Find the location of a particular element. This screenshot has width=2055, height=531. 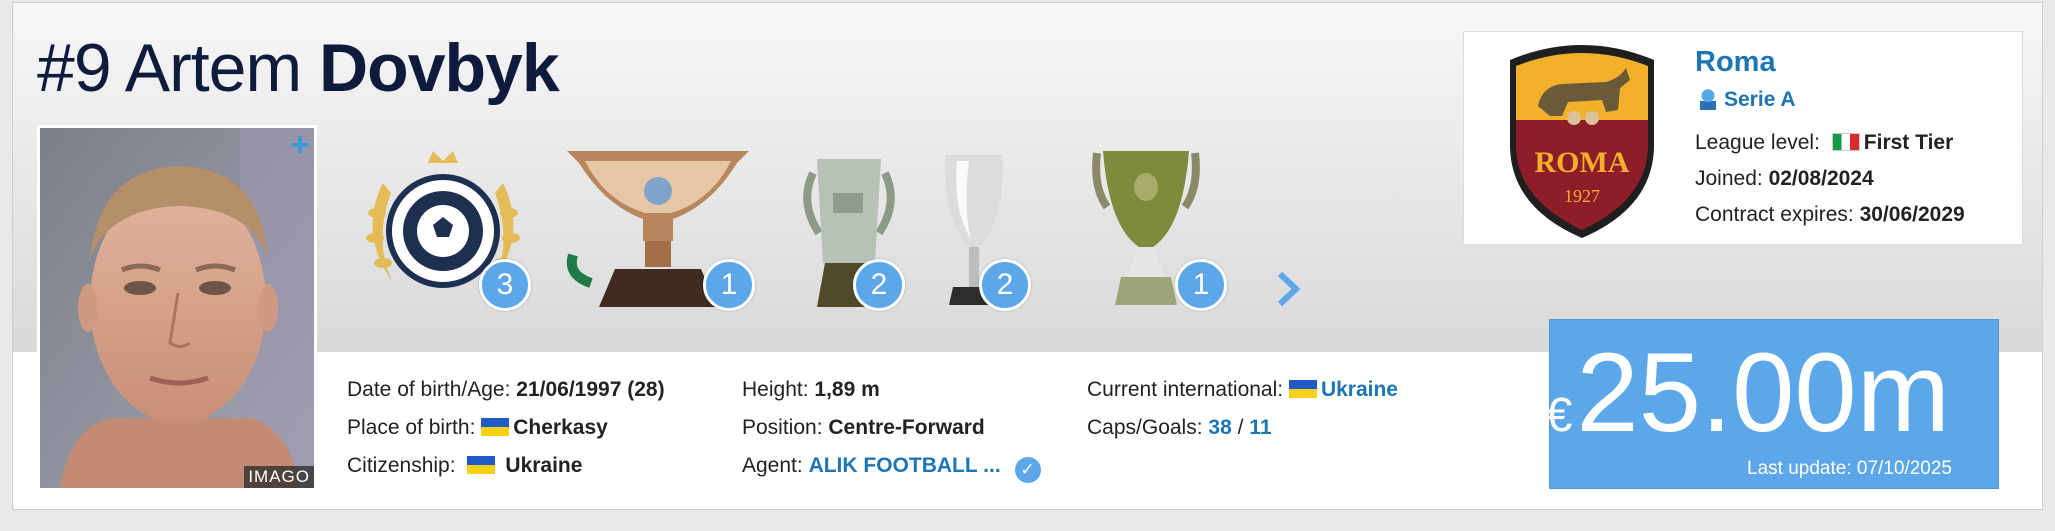

citizenship-value: Ukraine is located at coordinates (544, 465).